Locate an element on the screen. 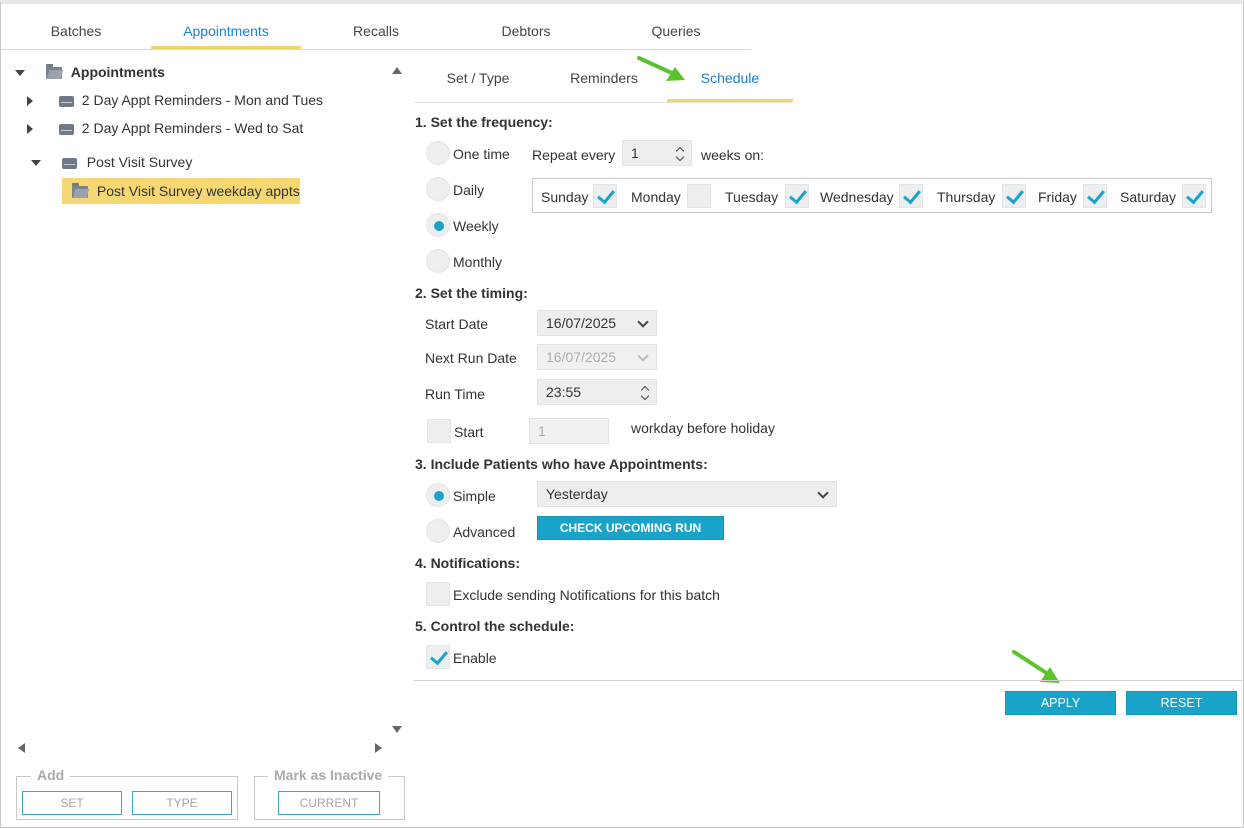  day-friday-label: Friday is located at coordinates (1057, 197).